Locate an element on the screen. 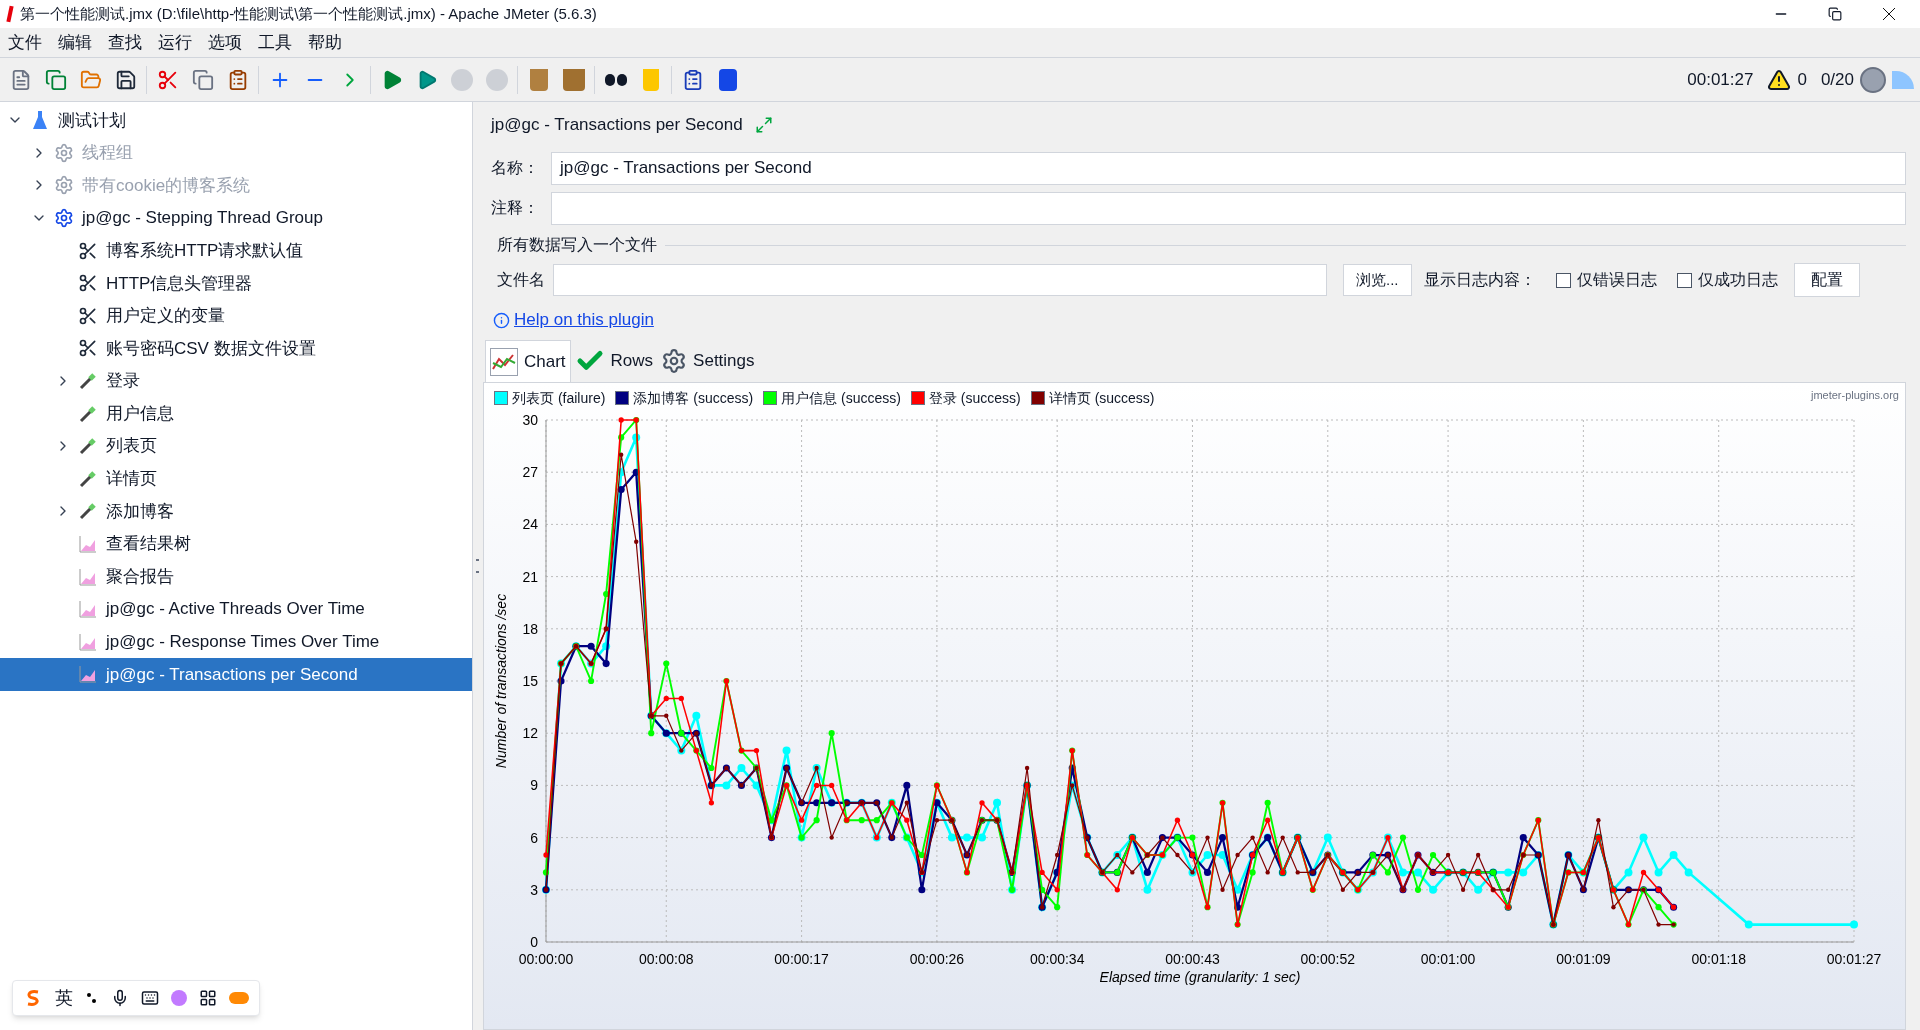 This screenshot has width=1920, height=1030. x-tick-label: 00:00:26 is located at coordinates (937, 959).